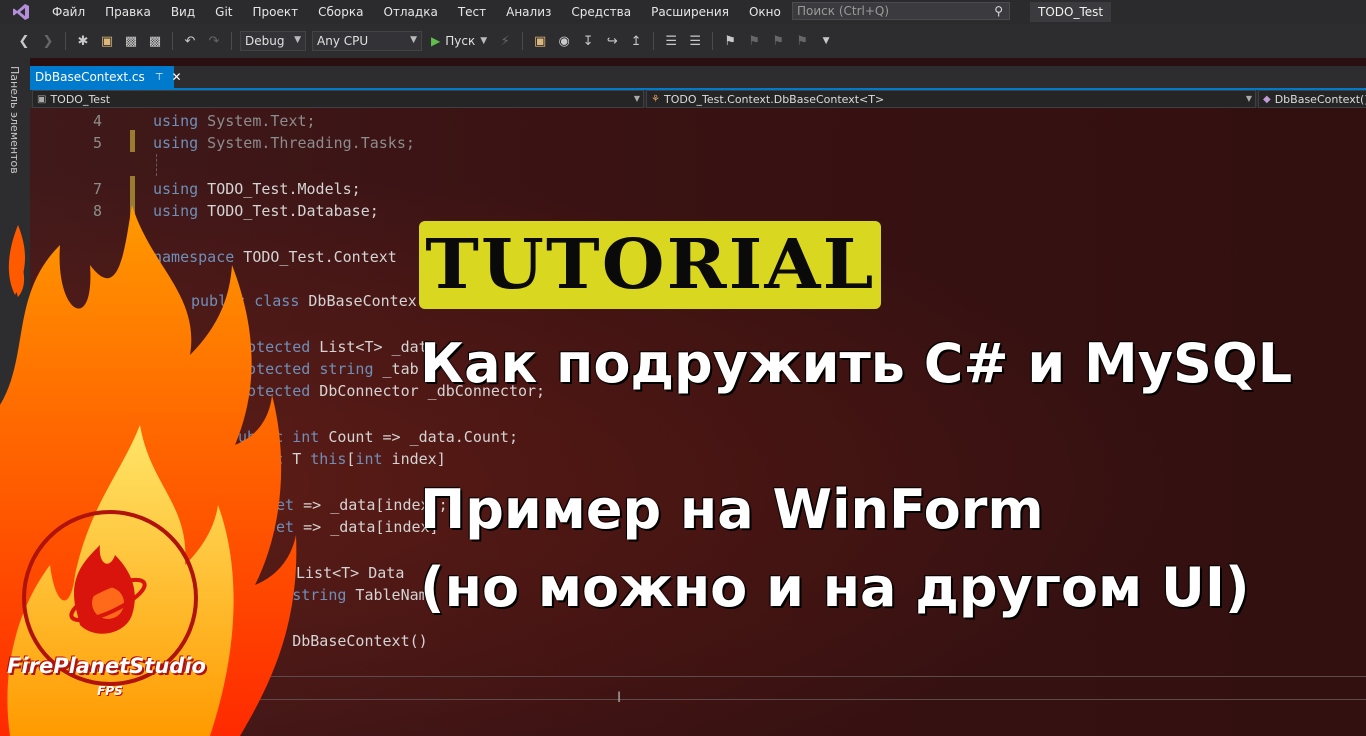 The width and height of the screenshot is (1366, 736). What do you see at coordinates (132, 141) in the screenshot?
I see `change-marker` at bounding box center [132, 141].